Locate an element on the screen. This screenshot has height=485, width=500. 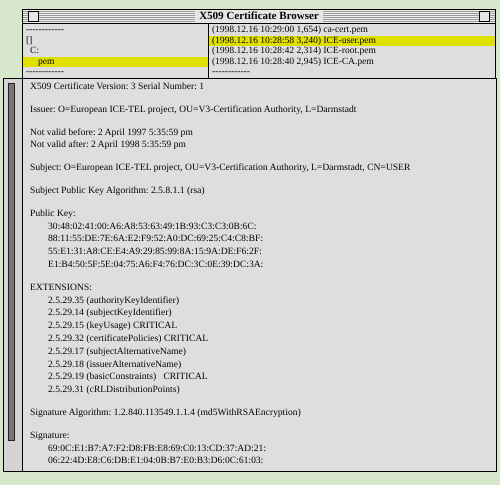
file-item: ------------ is located at coordinates (352, 72).